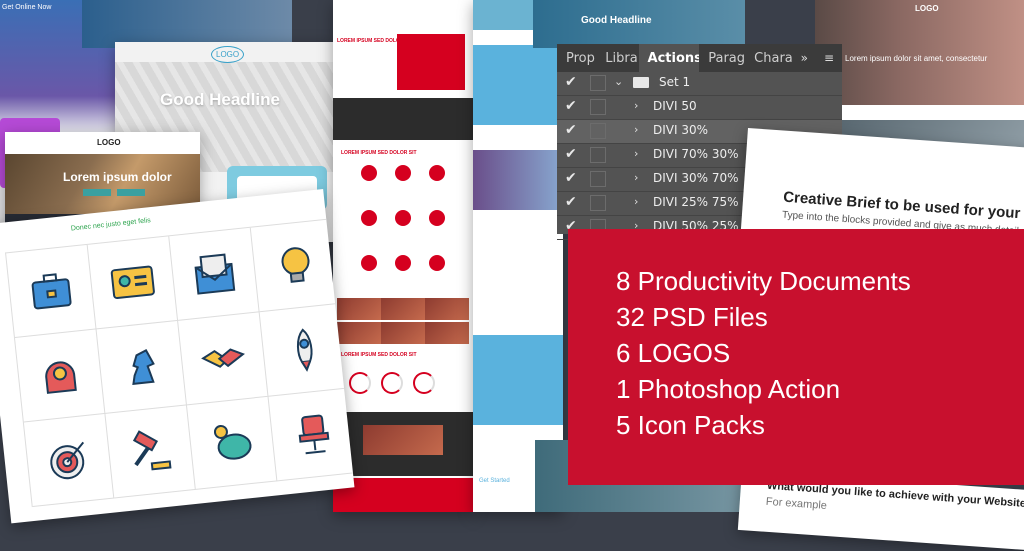 This screenshot has height=551, width=1024. I want to click on tab-paragraph: Parag, so click(722, 58).